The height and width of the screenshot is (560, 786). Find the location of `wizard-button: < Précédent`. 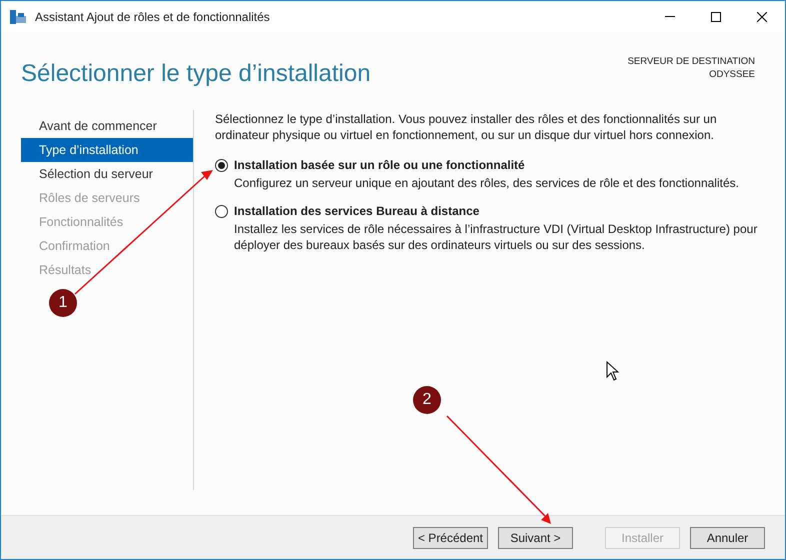

wizard-button: < Précédent is located at coordinates (450, 537).